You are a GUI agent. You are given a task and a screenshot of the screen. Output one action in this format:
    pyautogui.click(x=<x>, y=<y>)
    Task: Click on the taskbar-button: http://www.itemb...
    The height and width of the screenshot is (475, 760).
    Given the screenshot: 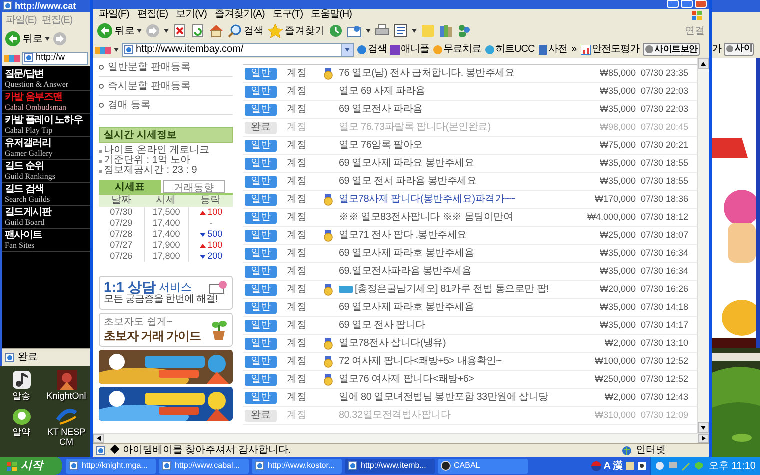 What is the action you would take?
    pyautogui.click(x=390, y=466)
    